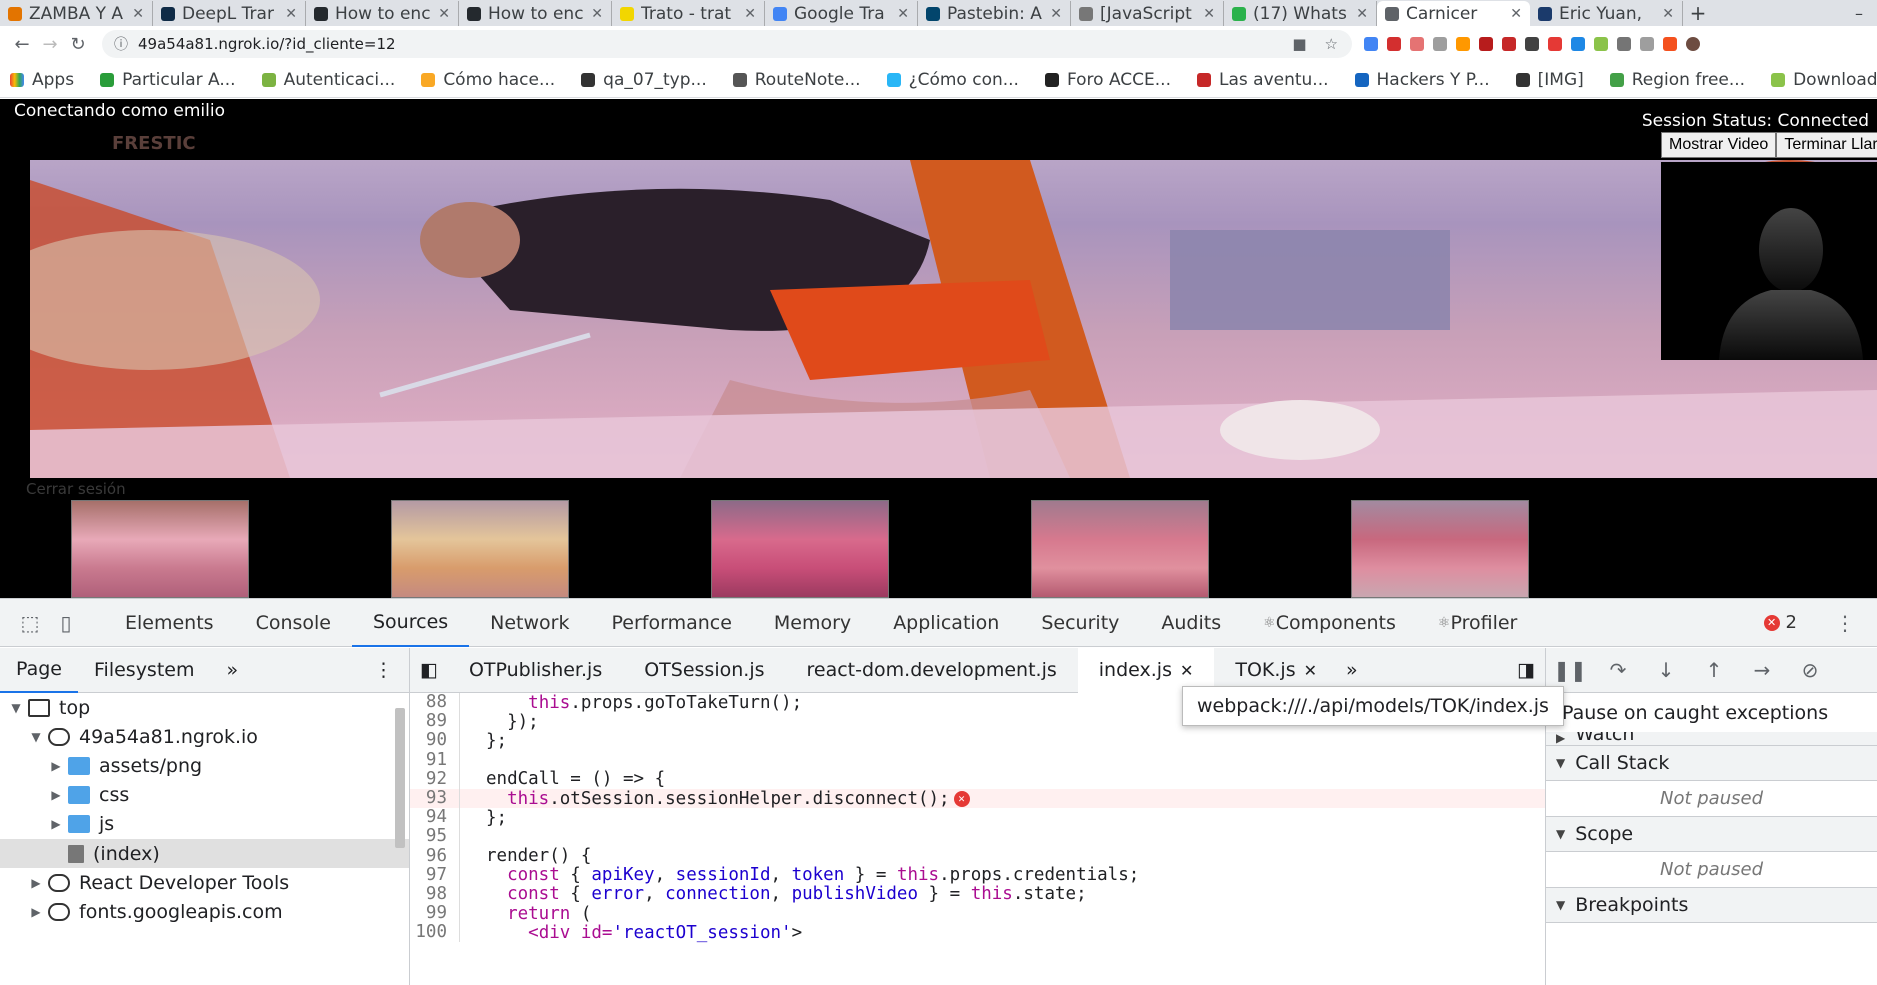 The width and height of the screenshot is (1877, 985). I want to click on browser-tab: How to enc ✕, so click(382, 13).